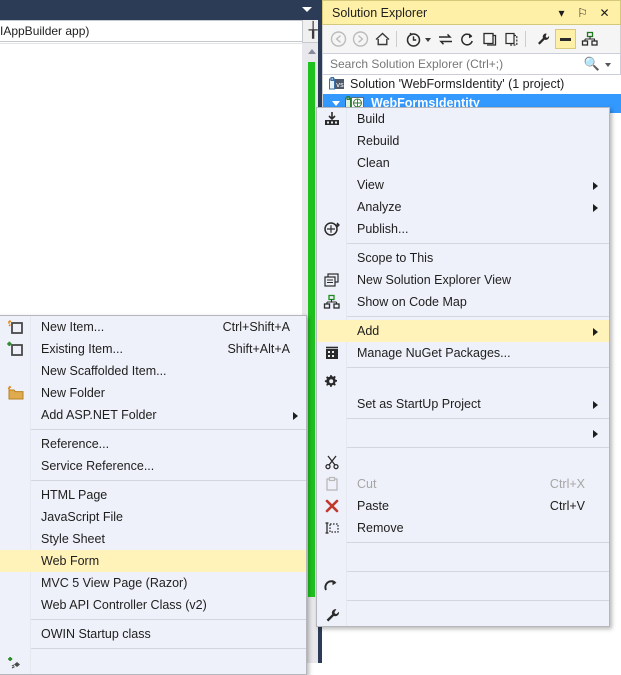 The image size is (621, 675). Describe the element at coordinates (258, 349) in the screenshot. I see `submenu-item-accelerator: Shift+Alt+A` at that location.